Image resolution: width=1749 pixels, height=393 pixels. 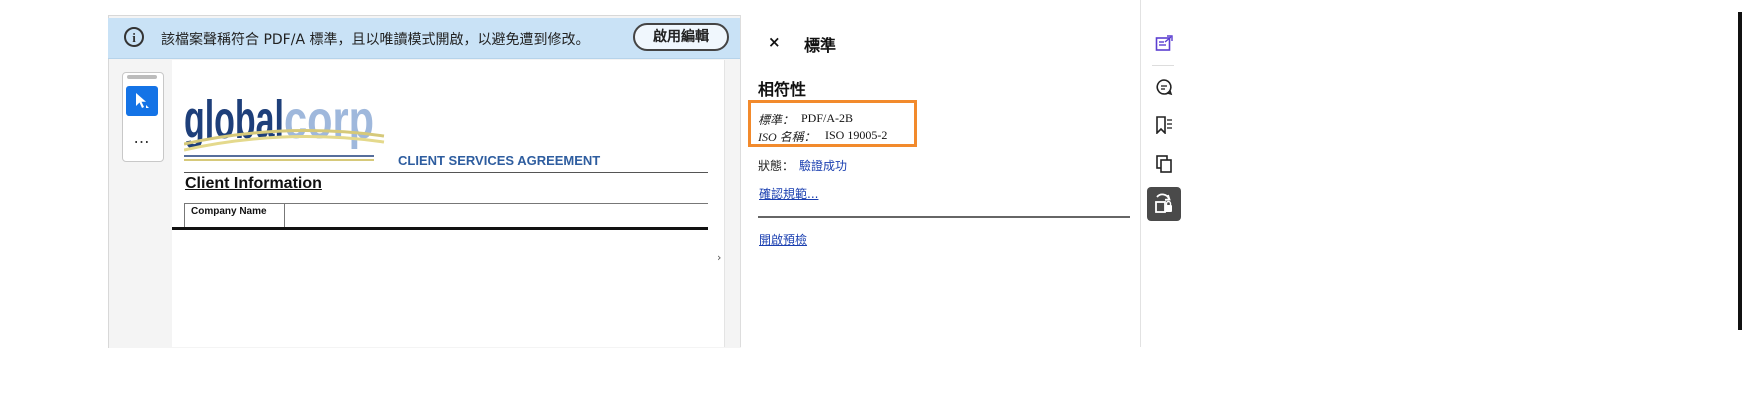 I want to click on standards-icon, so click(x=1163, y=203).